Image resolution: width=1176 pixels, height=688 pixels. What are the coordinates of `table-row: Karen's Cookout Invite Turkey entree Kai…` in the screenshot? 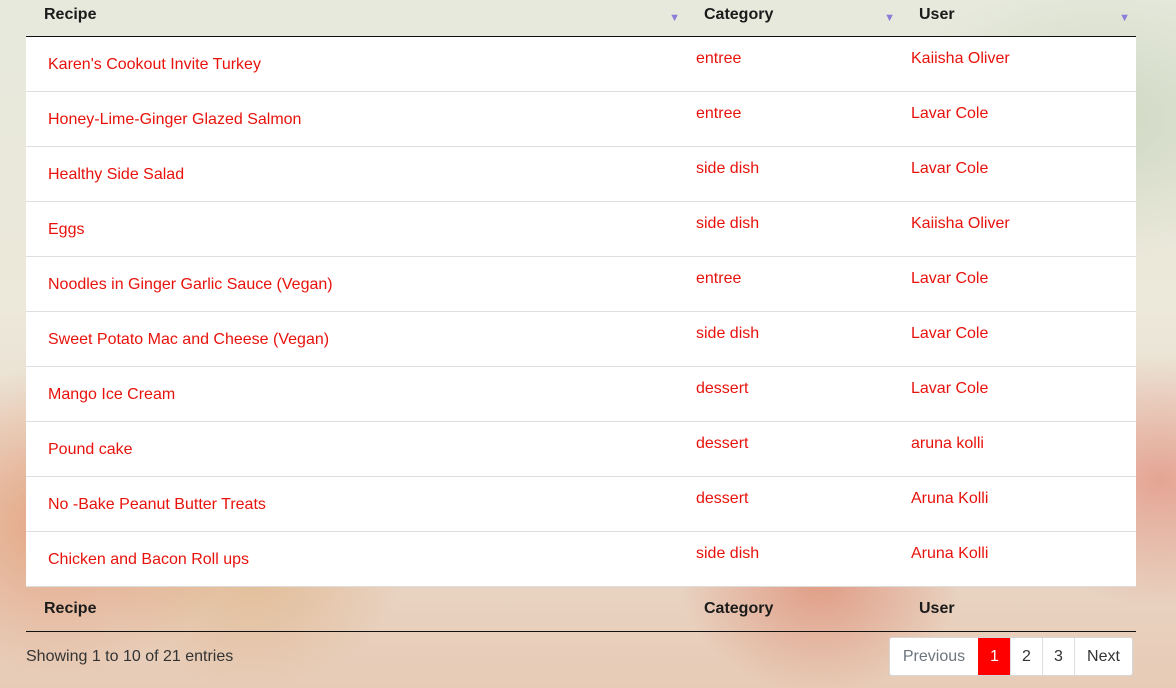 It's located at (581, 63).